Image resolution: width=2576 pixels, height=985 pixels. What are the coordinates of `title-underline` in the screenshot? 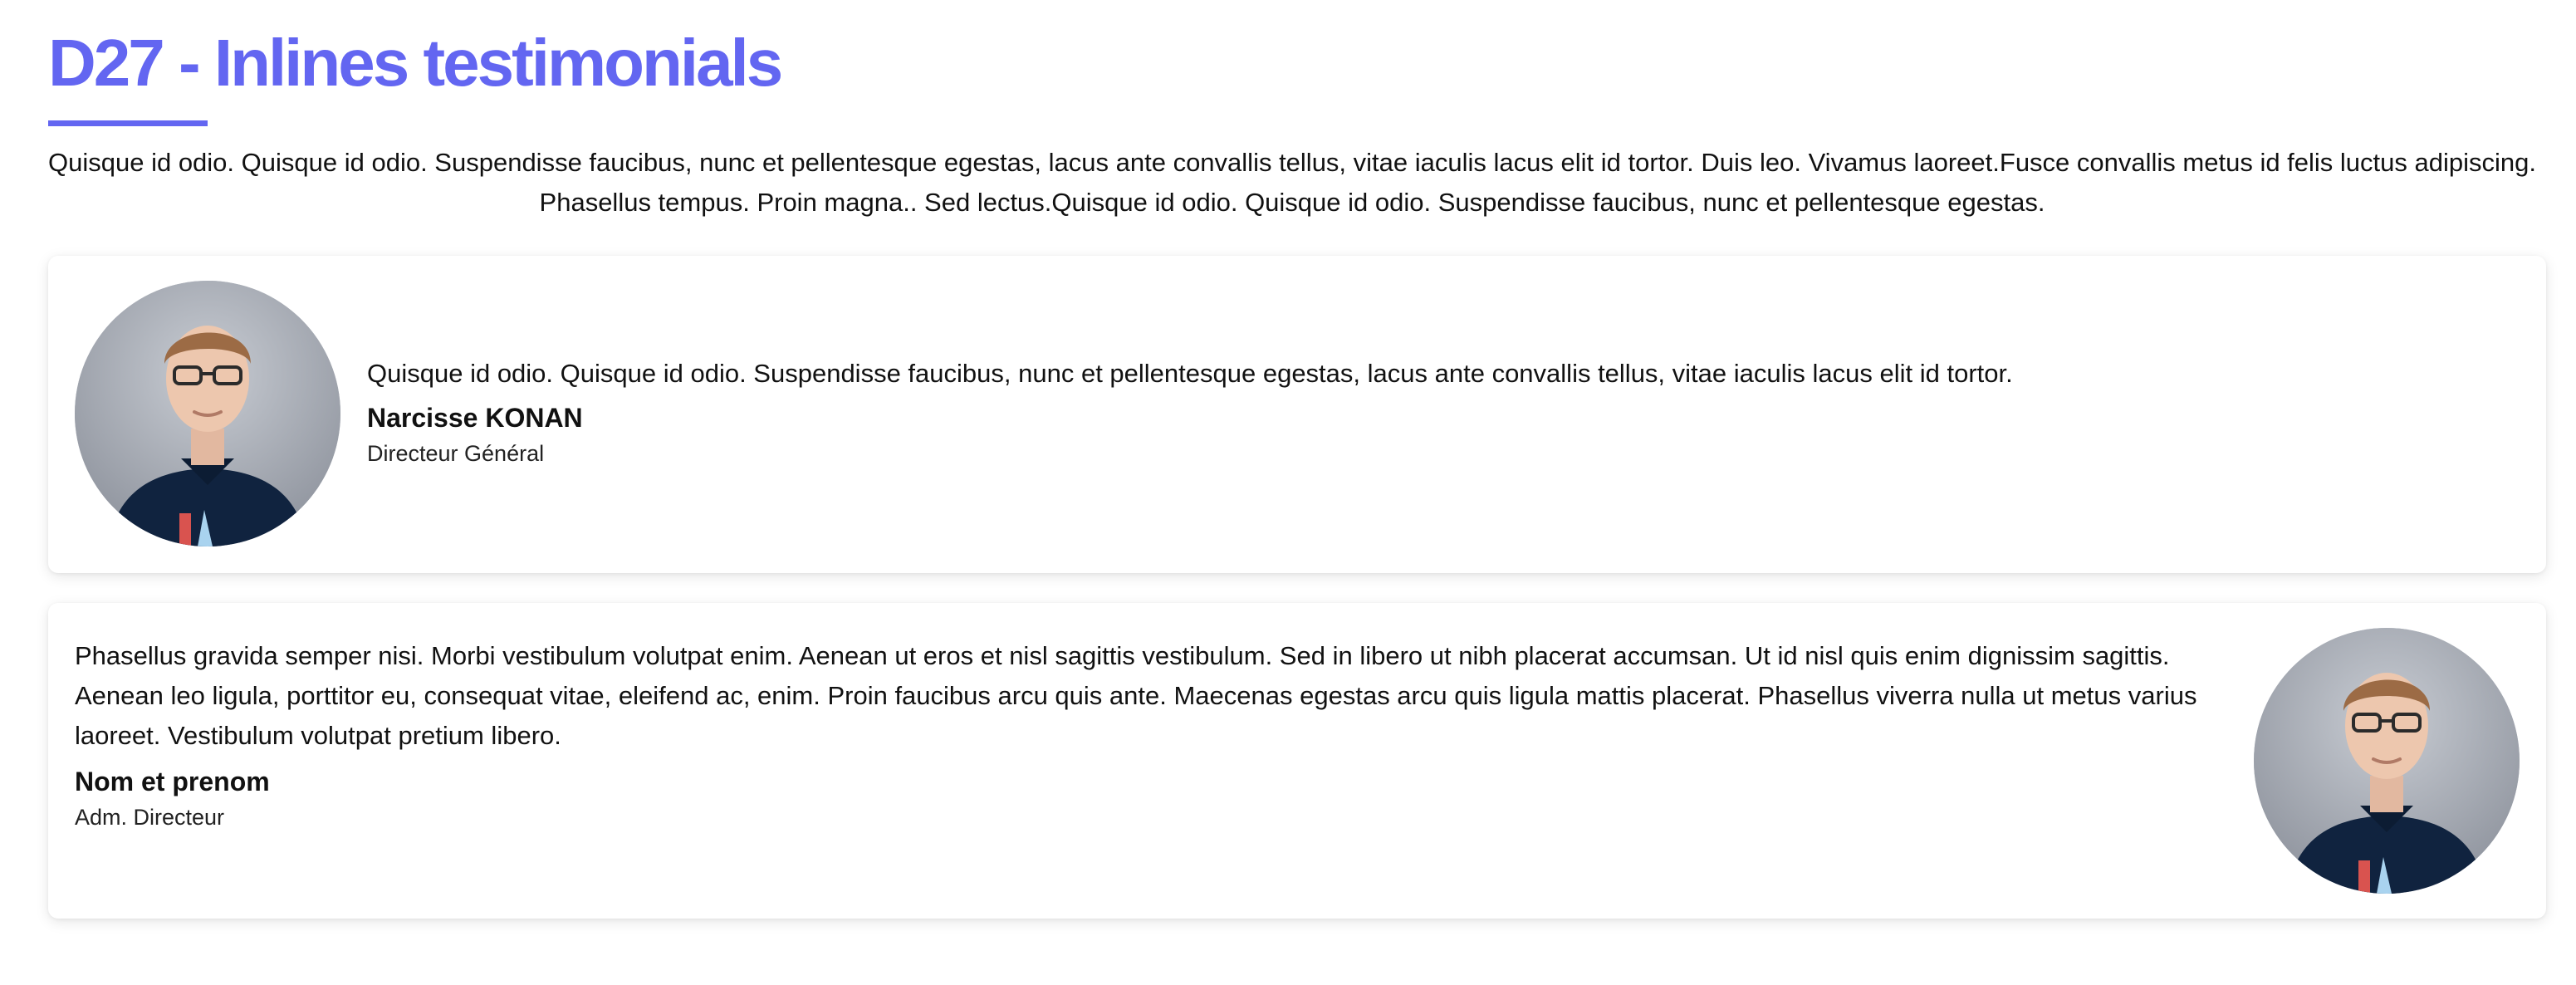 It's located at (128, 123).